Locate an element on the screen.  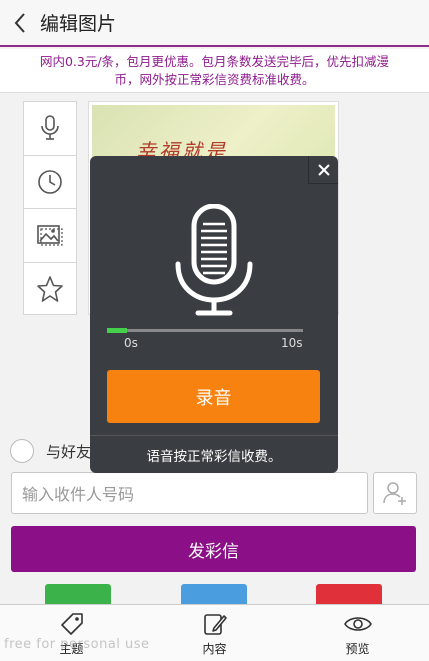
star-icon is located at coordinates (50, 289).